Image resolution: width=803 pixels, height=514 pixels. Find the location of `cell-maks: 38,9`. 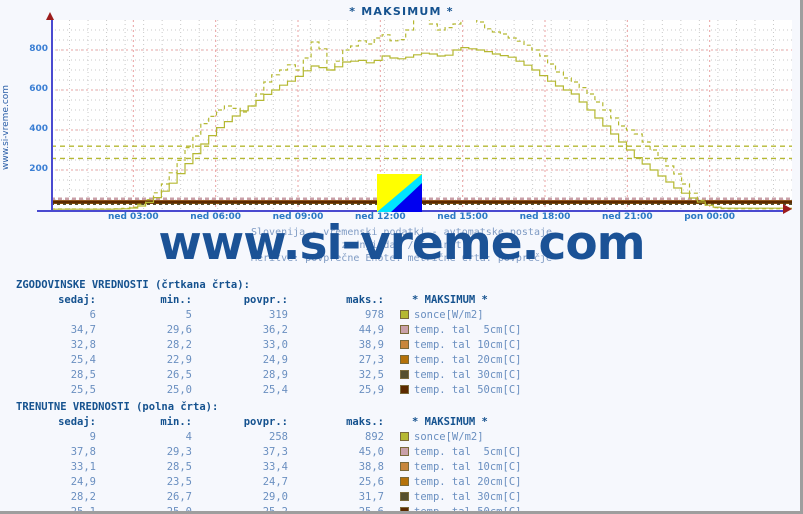

cell-maks: 38,9 is located at coordinates (371, 345).